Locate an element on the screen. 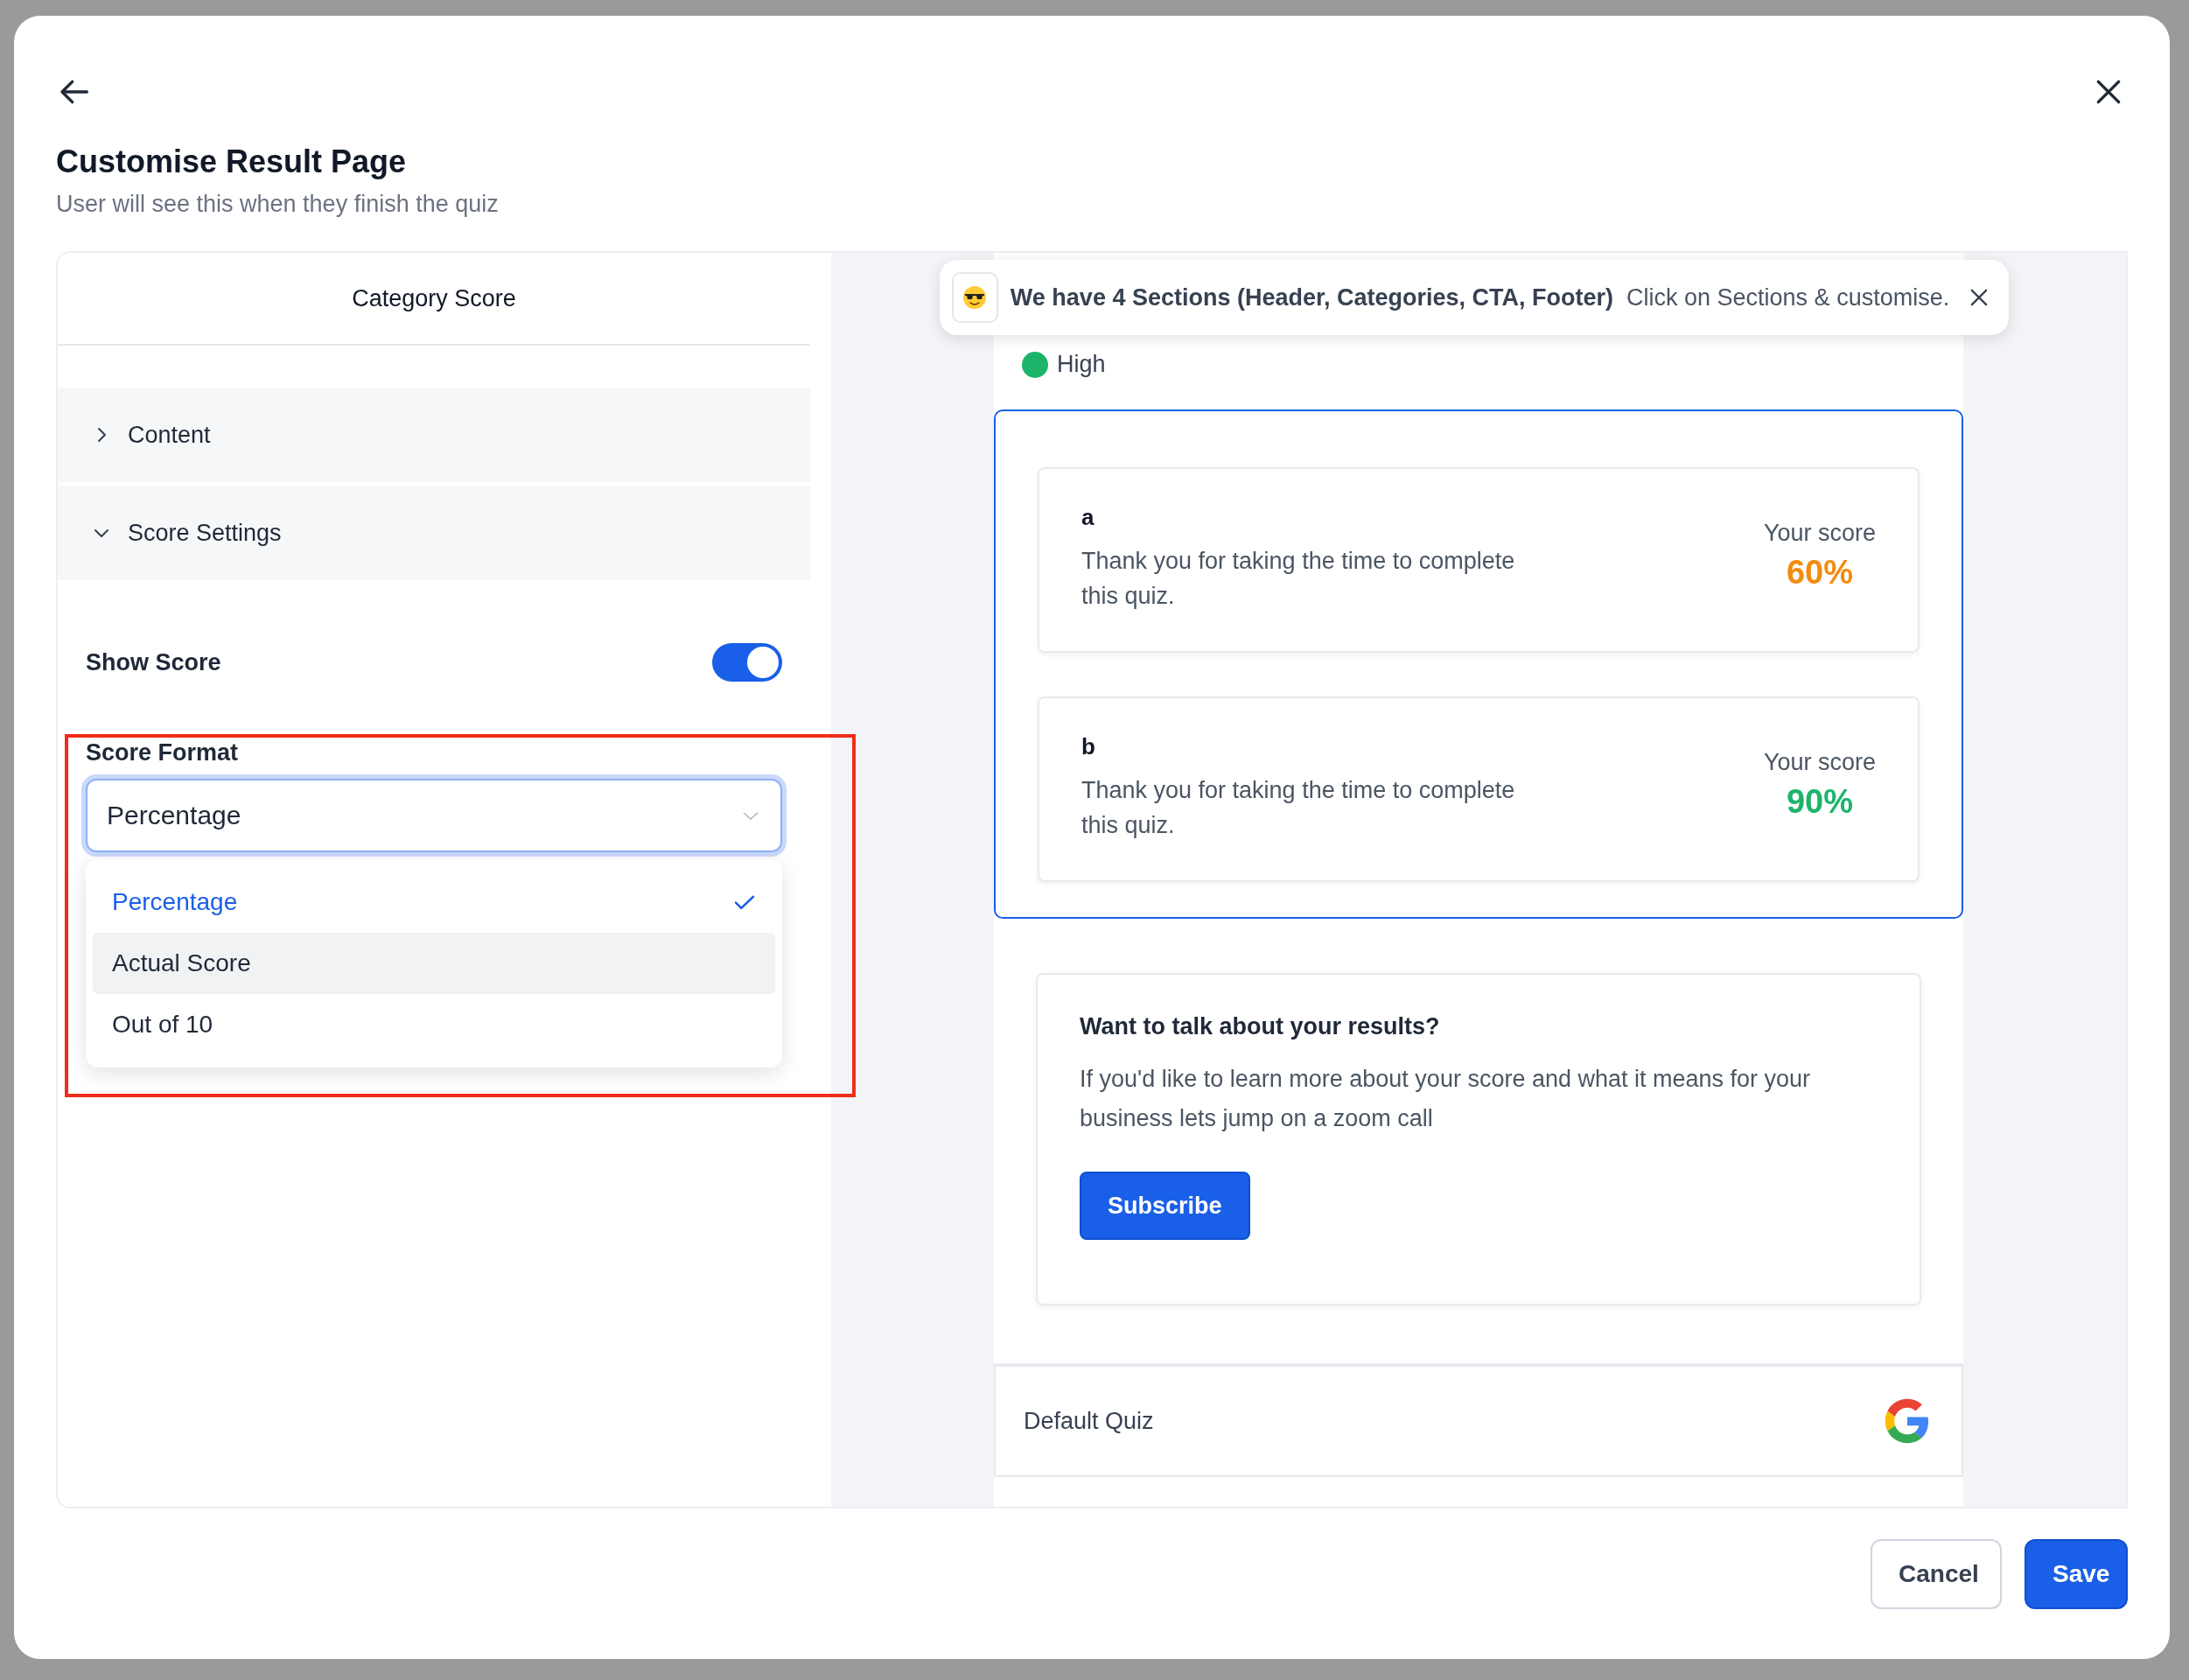 This screenshot has width=2189, height=1680. setting-label: Show Score is located at coordinates (153, 662).